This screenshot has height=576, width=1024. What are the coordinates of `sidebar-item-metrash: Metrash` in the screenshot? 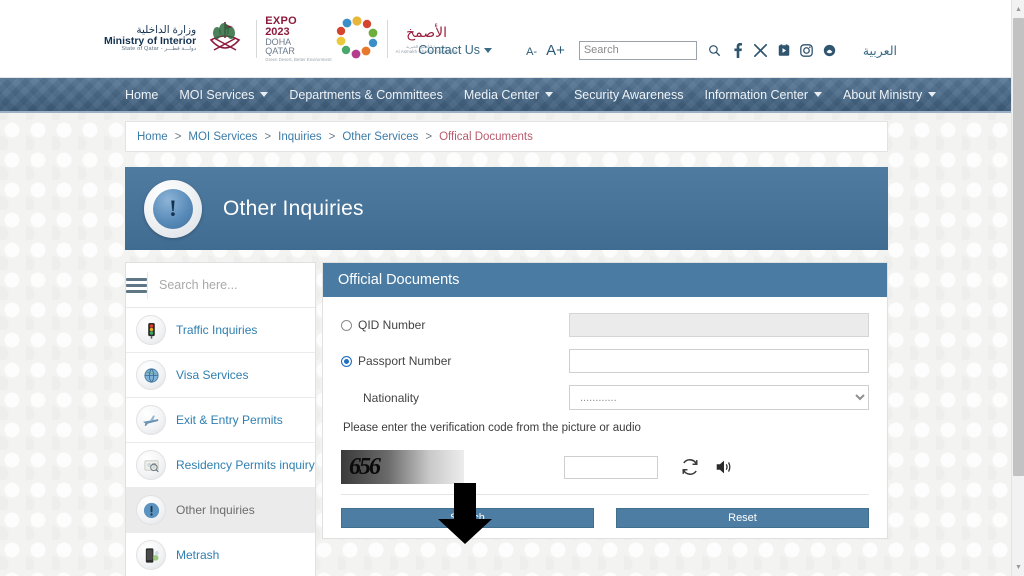 It's located at (220, 554).